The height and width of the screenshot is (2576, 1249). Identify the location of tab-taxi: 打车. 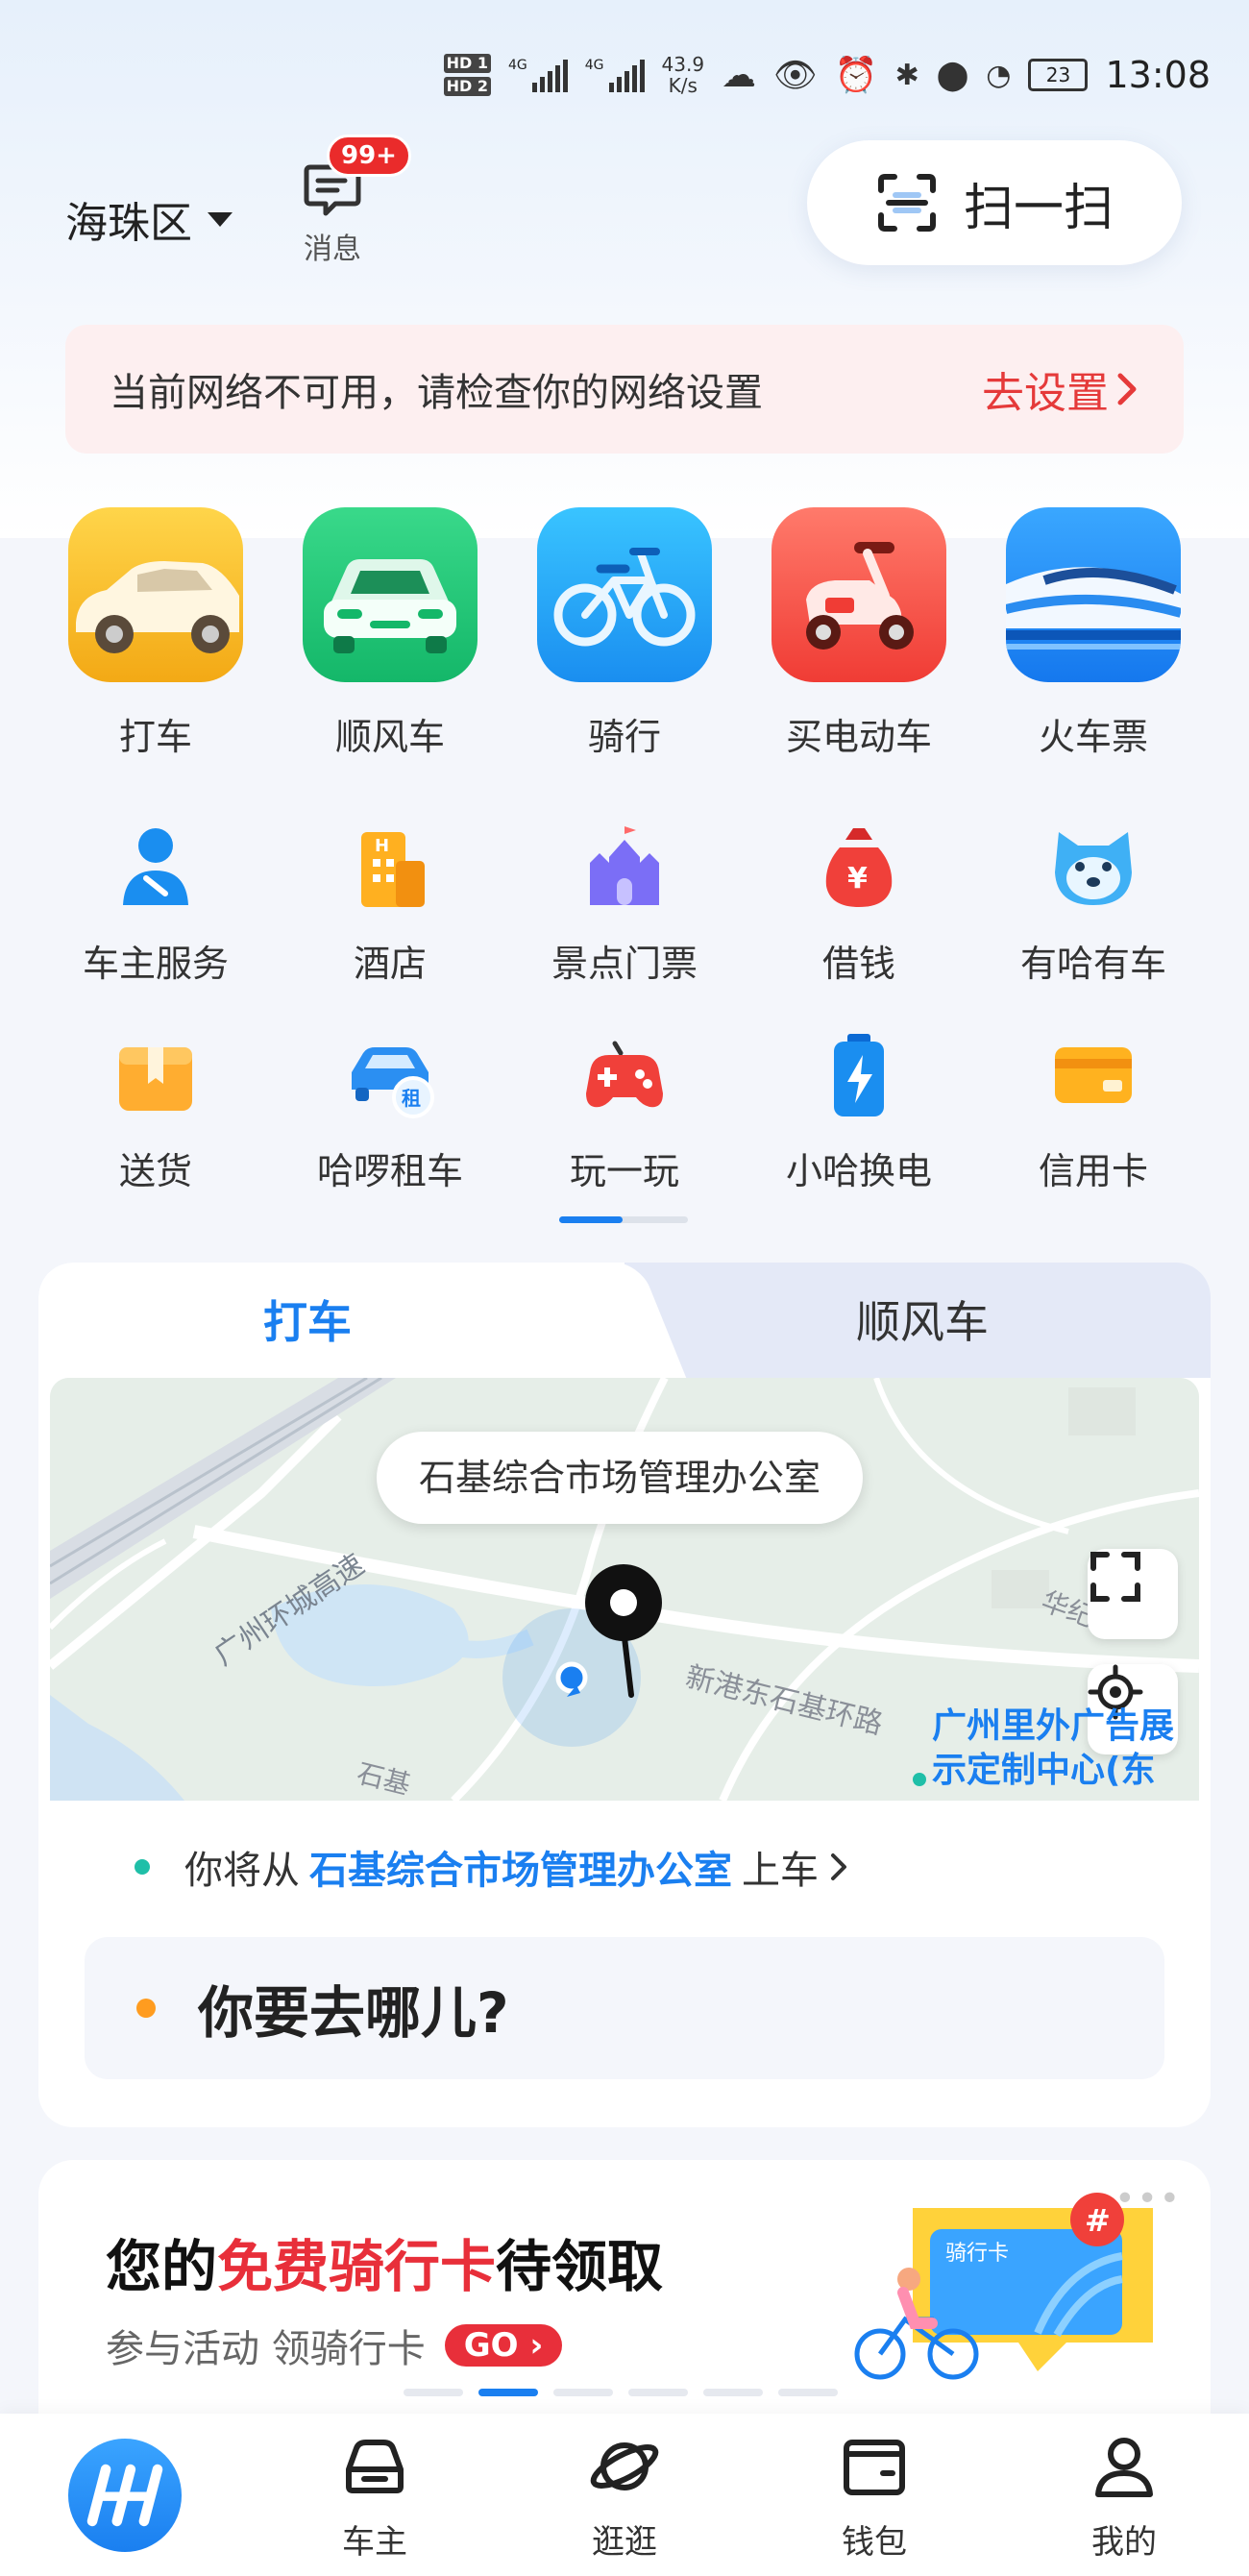
(307, 1320).